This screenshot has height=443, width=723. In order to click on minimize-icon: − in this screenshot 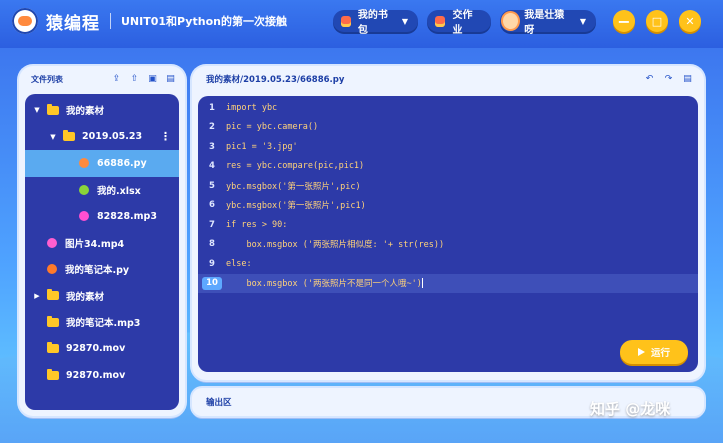, I will do `click(624, 21)`.